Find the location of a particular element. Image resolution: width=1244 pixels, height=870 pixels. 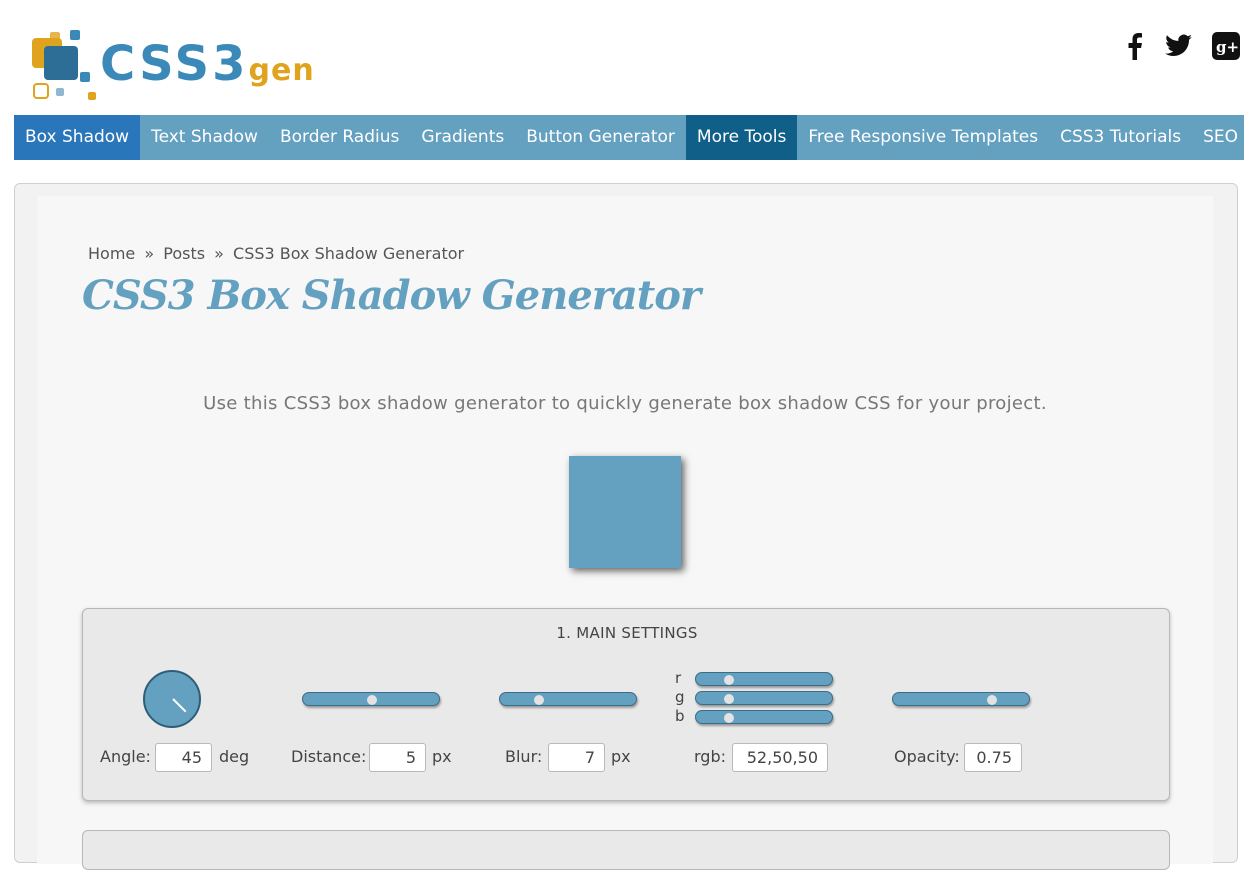

logo-text: CSS3gen is located at coordinates (207, 64).